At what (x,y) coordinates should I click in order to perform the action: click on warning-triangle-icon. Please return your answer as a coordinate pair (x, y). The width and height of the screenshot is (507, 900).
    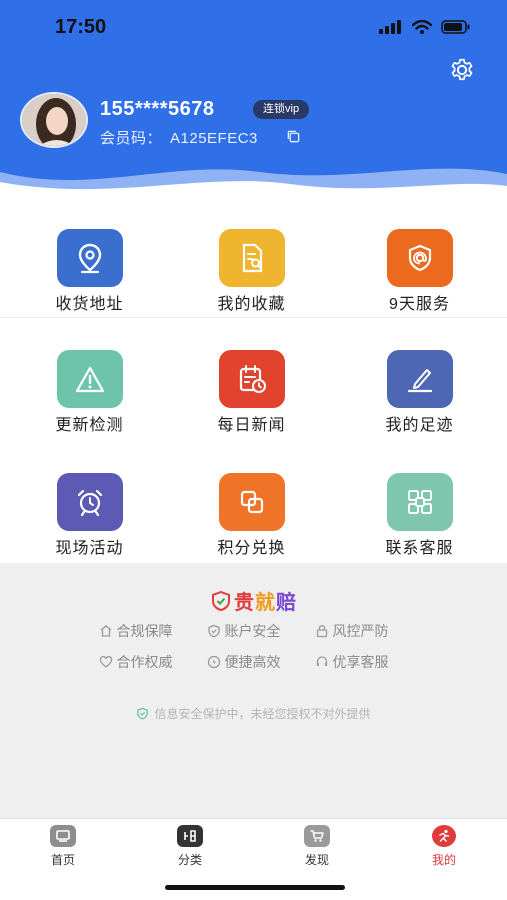
    Looking at the image, I should click on (89, 379).